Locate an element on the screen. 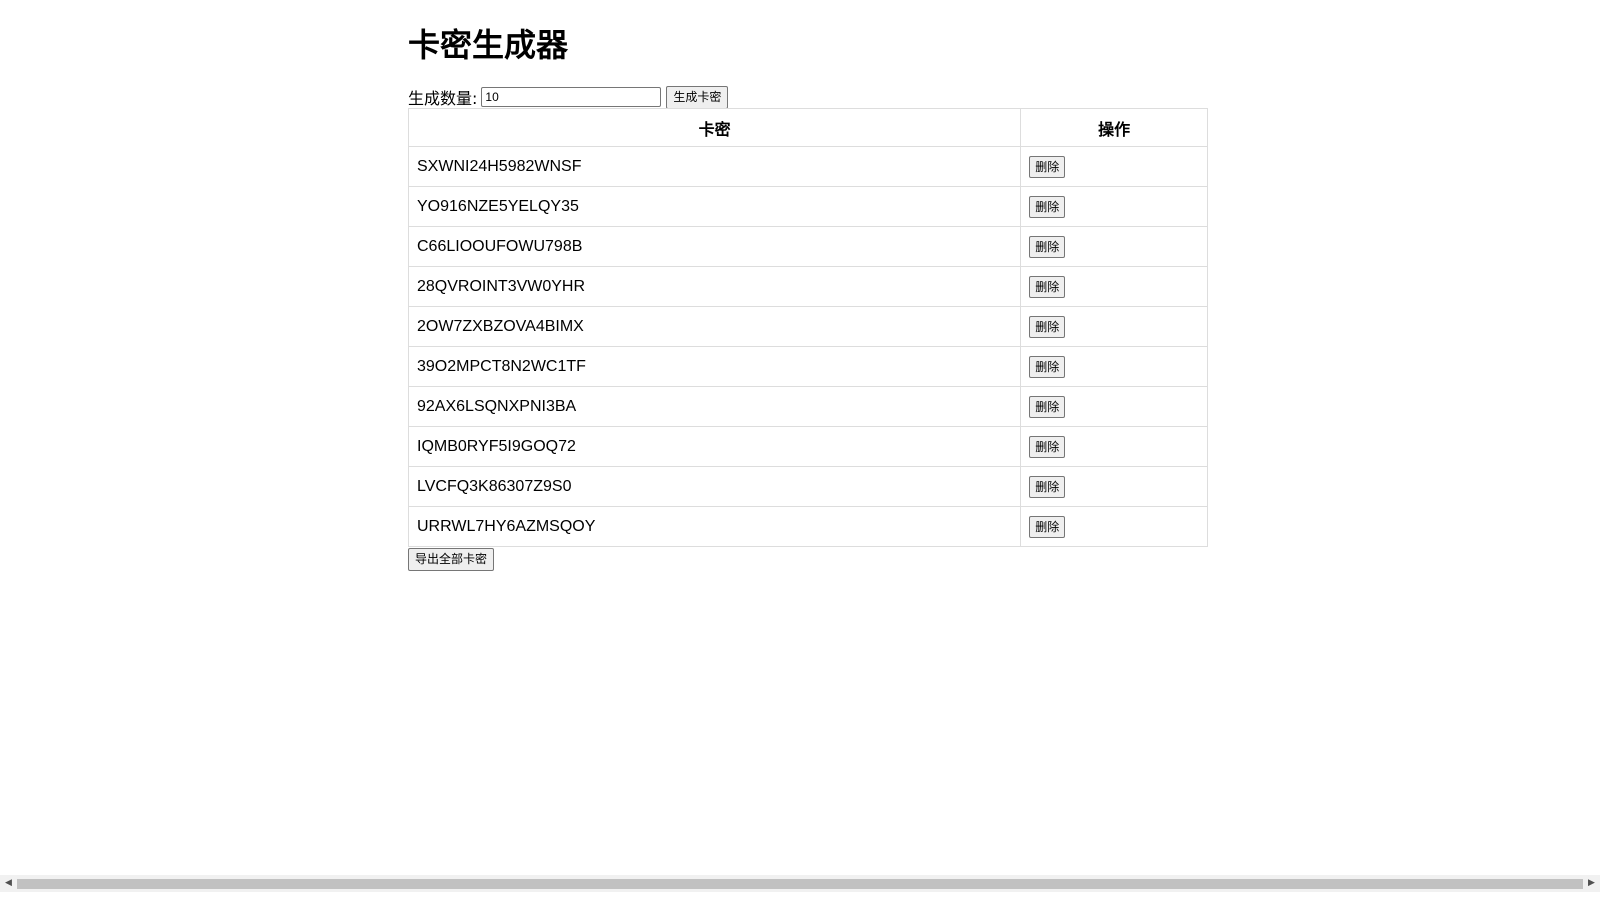 The width and height of the screenshot is (1600, 900). table-row: 92AX6LSQNXPNI3BA 删除 is located at coordinates (807, 406).